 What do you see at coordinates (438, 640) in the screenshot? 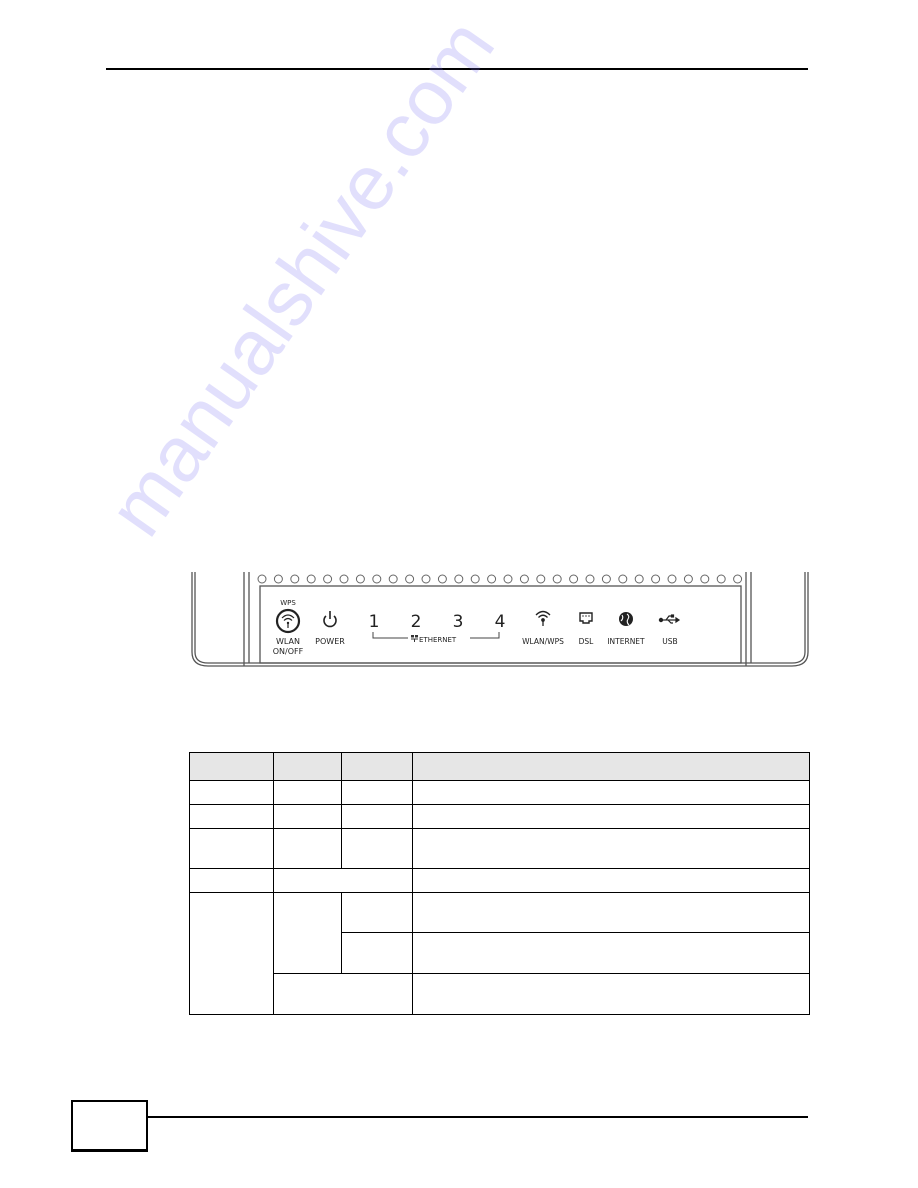
I see `ethernet-label: ETHERNET` at bounding box center [438, 640].